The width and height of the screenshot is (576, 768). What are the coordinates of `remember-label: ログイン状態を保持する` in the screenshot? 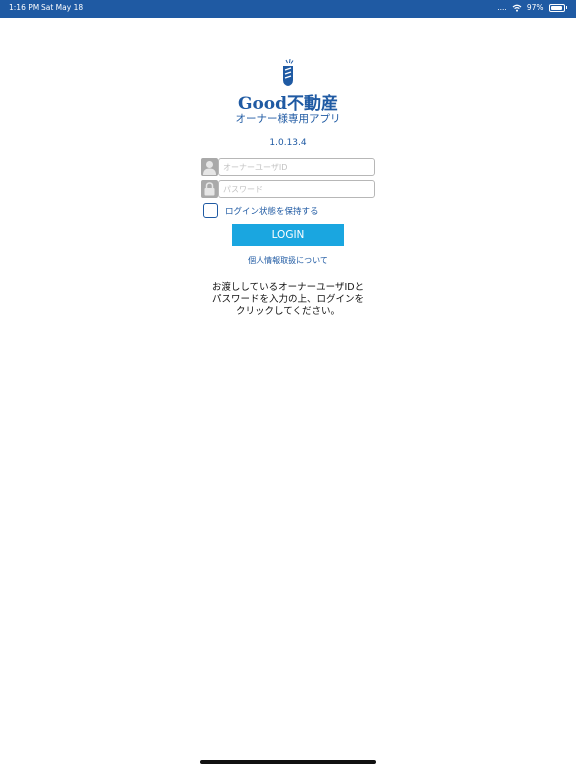 It's located at (272, 211).